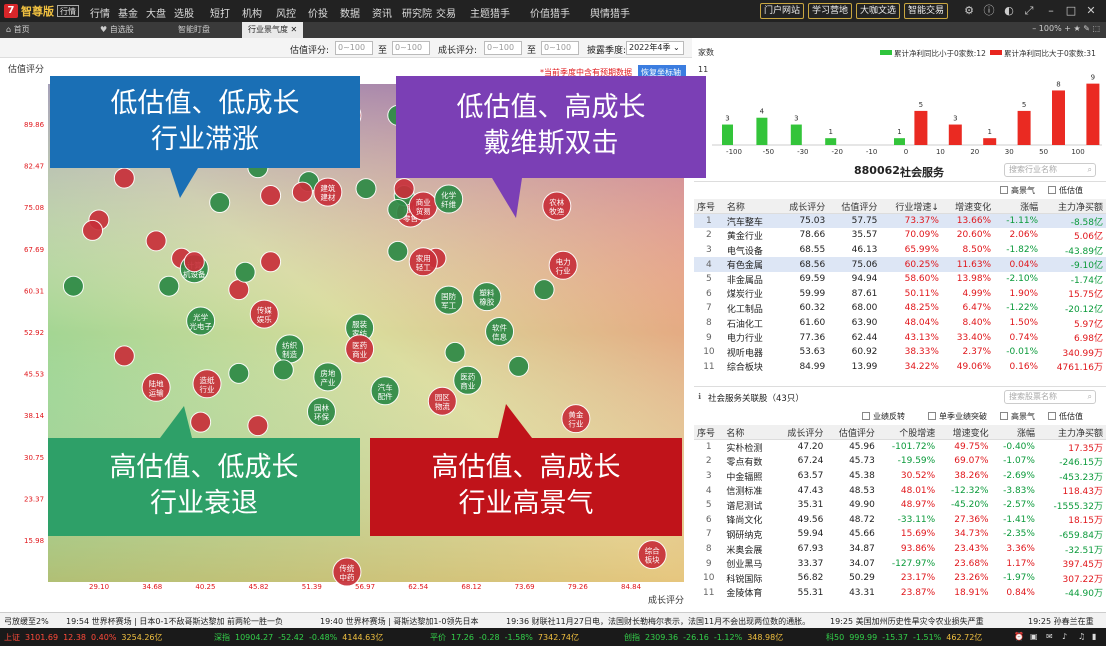  I want to click on menu-item: 选股, so click(184, 12).